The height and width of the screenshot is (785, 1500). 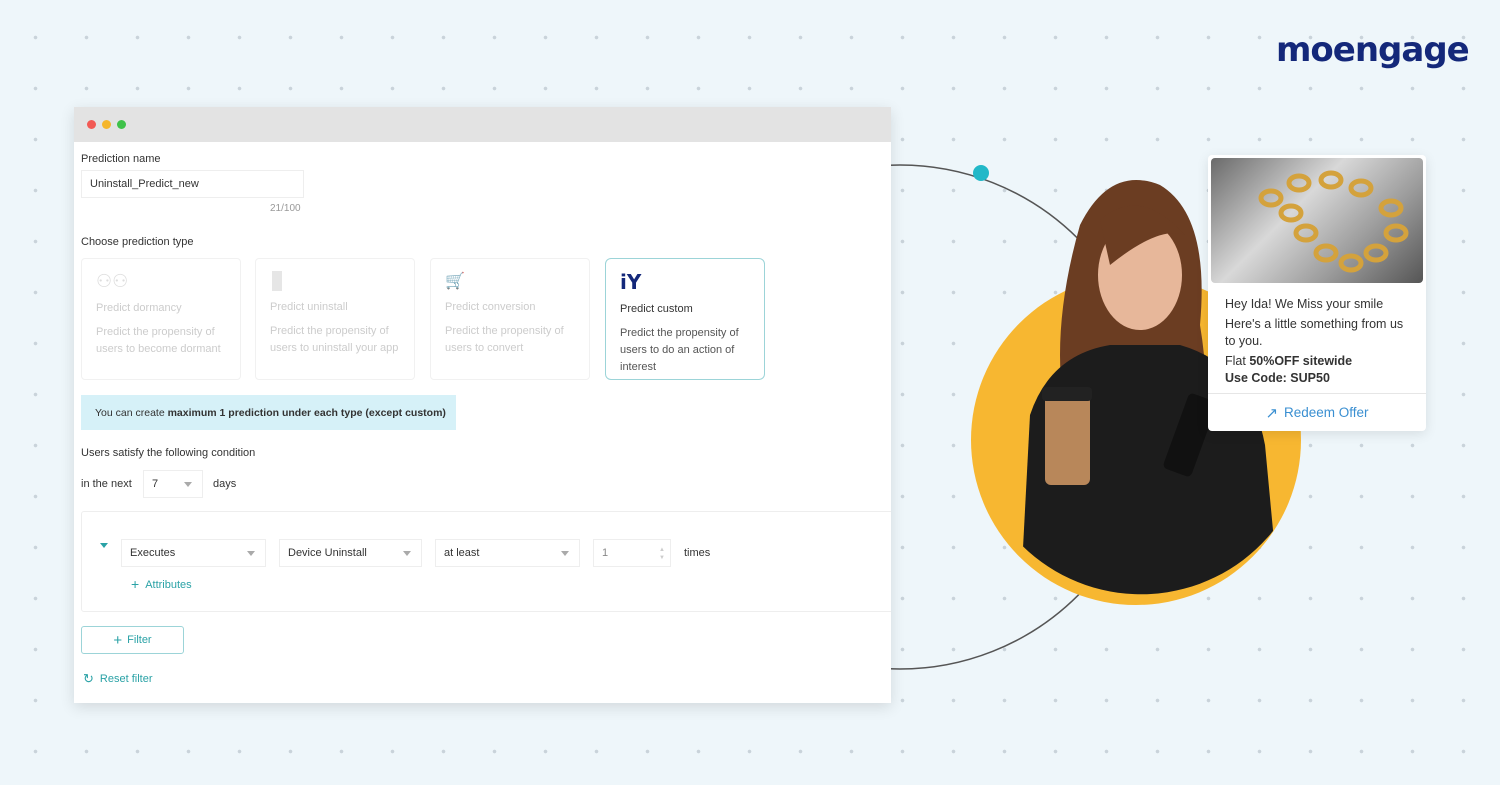 What do you see at coordinates (697, 553) in the screenshot?
I see `times-label: times` at bounding box center [697, 553].